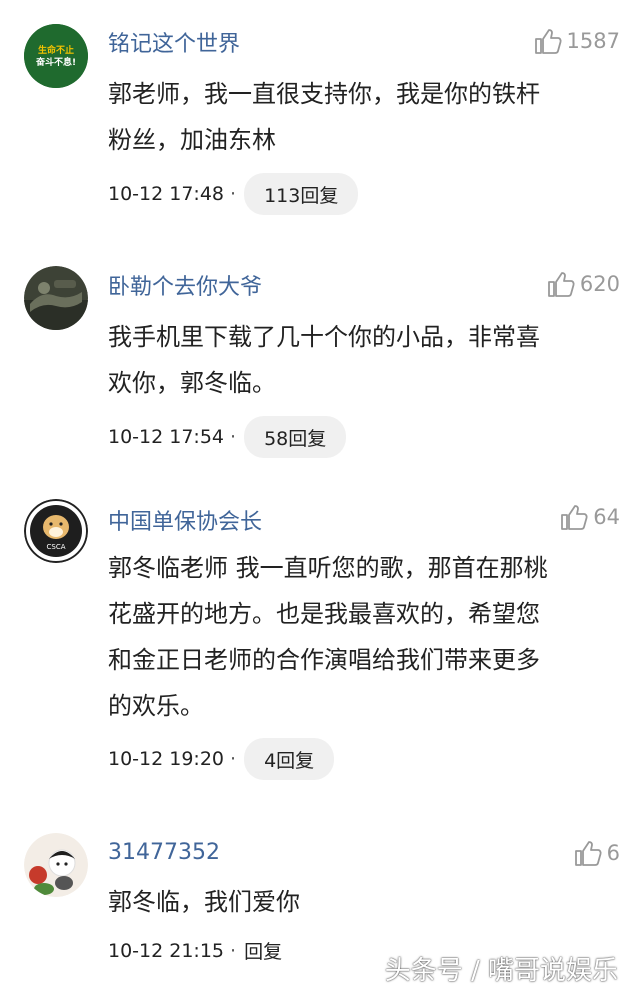  What do you see at coordinates (166, 950) in the screenshot?
I see `timestamp: 10-12 21:15` at bounding box center [166, 950].